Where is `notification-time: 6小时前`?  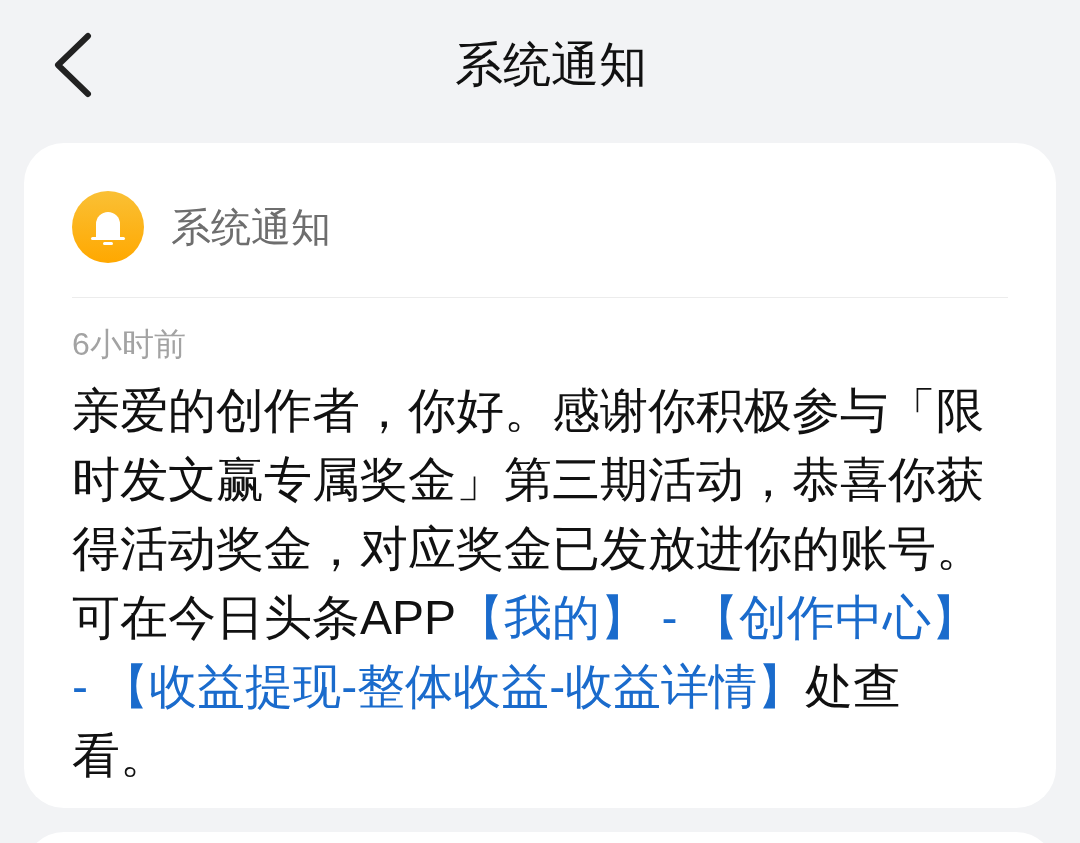 notification-time: 6小时前 is located at coordinates (129, 344).